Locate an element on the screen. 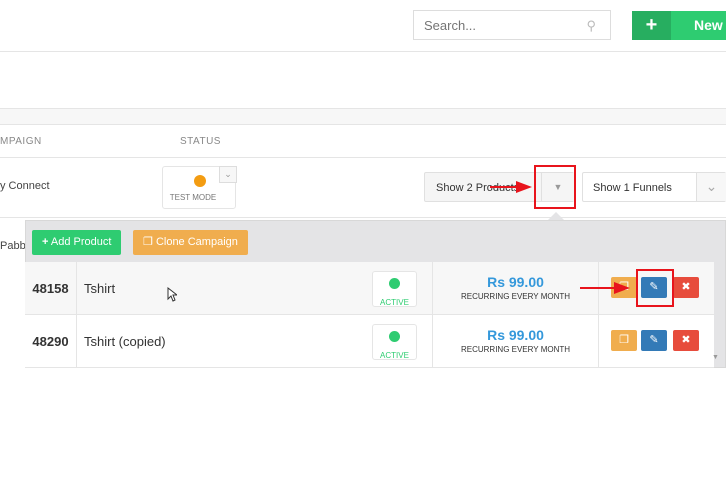  search-input is located at coordinates (494, 25).